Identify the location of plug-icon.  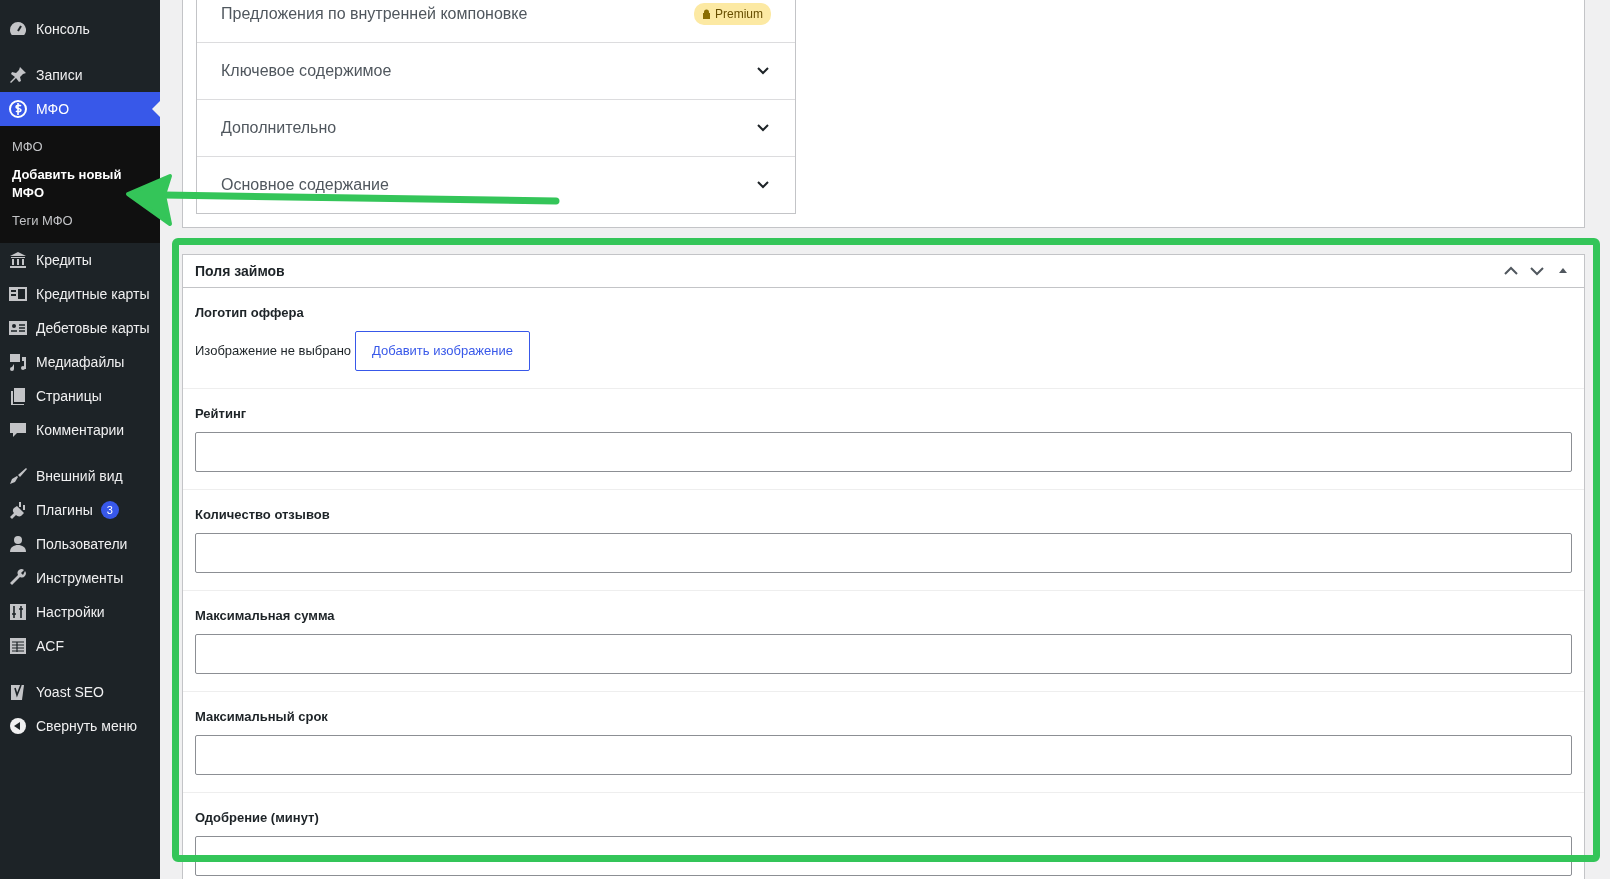
(18, 510).